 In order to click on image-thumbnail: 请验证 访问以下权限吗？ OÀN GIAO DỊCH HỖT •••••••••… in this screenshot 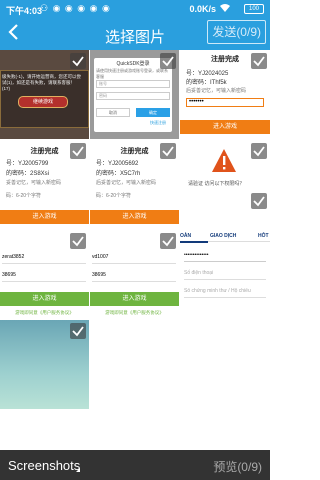, I will do `click(225, 230)`.